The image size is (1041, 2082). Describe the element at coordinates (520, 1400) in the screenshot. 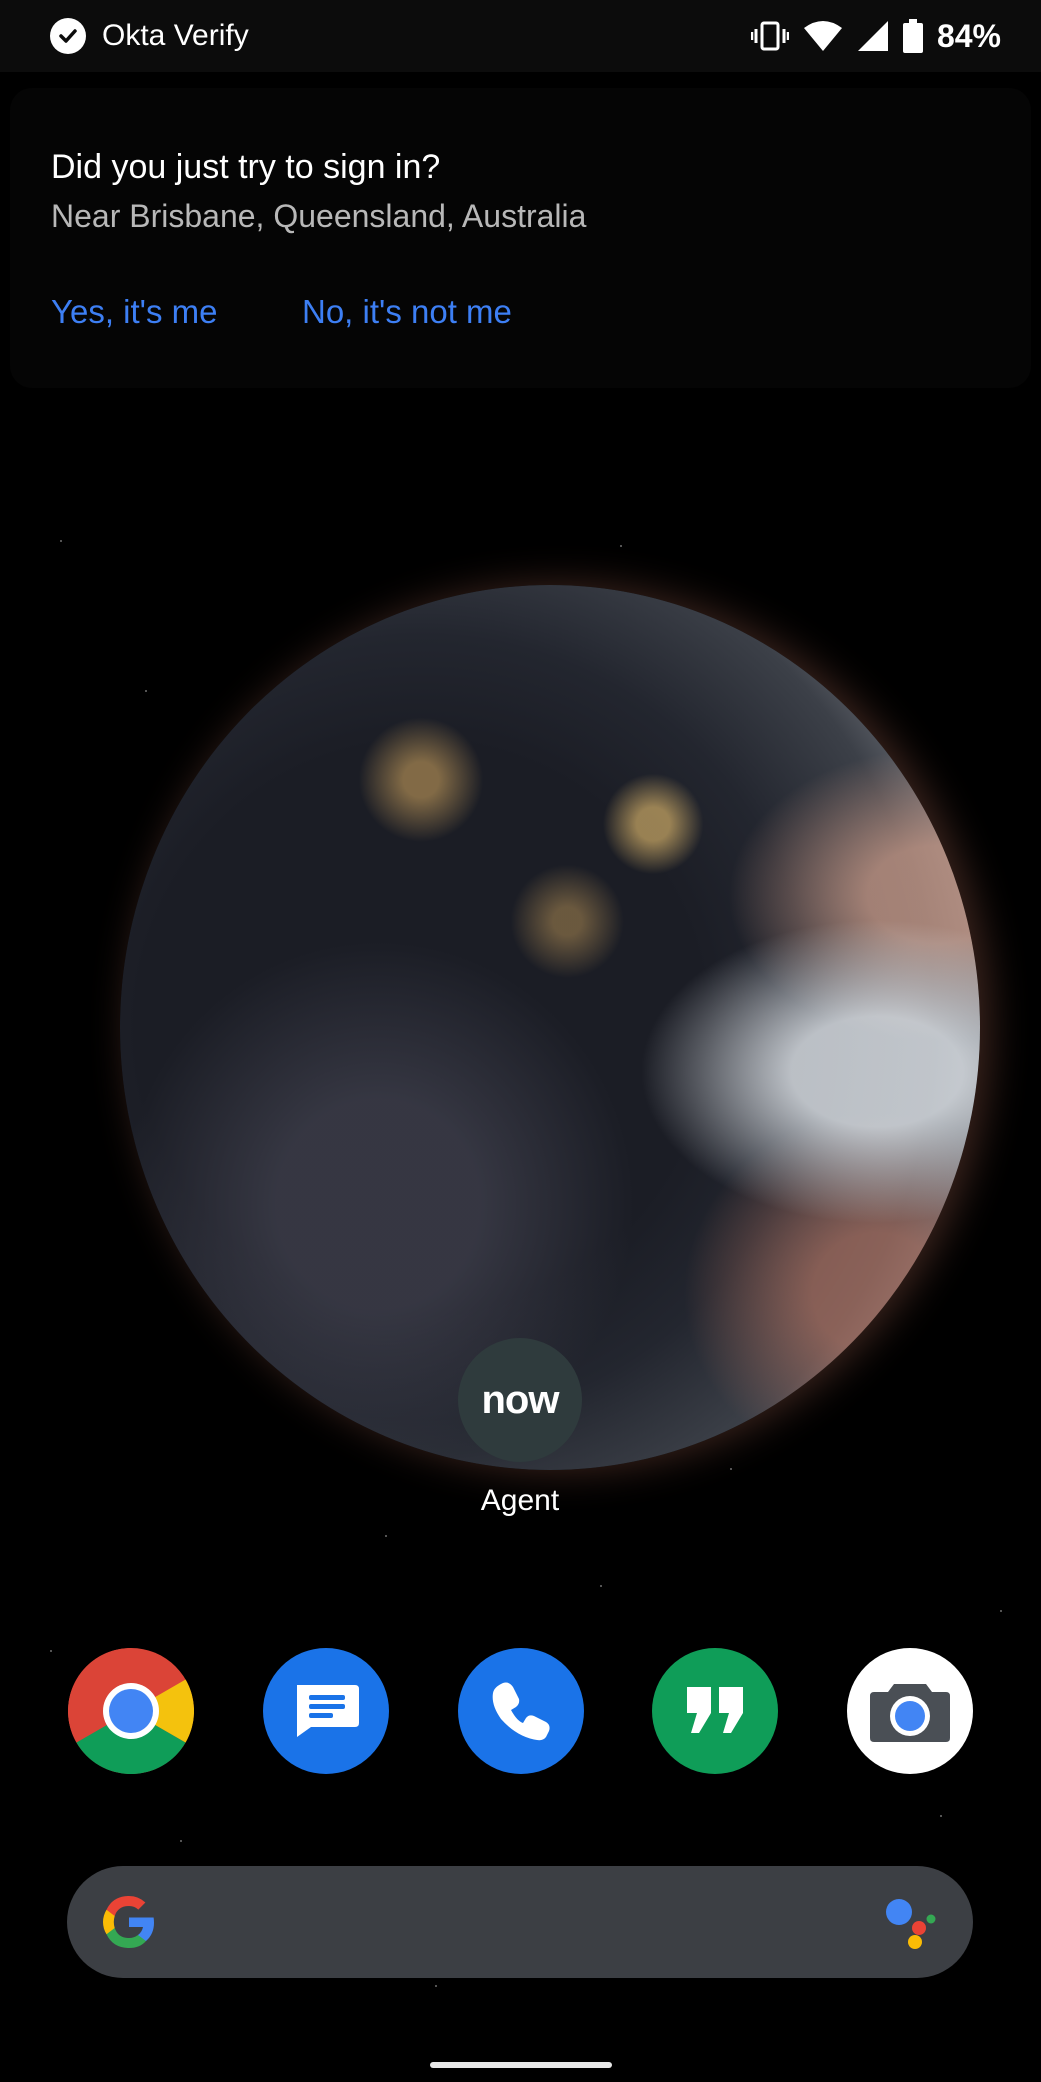

I see `servicenow-icon: now` at that location.